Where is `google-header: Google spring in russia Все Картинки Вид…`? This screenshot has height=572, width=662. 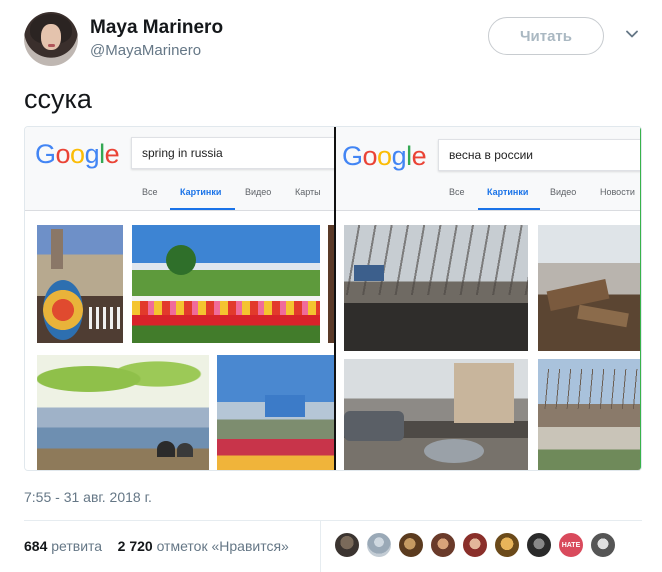 google-header: Google spring in russia Все Картинки Вид… is located at coordinates (179, 169).